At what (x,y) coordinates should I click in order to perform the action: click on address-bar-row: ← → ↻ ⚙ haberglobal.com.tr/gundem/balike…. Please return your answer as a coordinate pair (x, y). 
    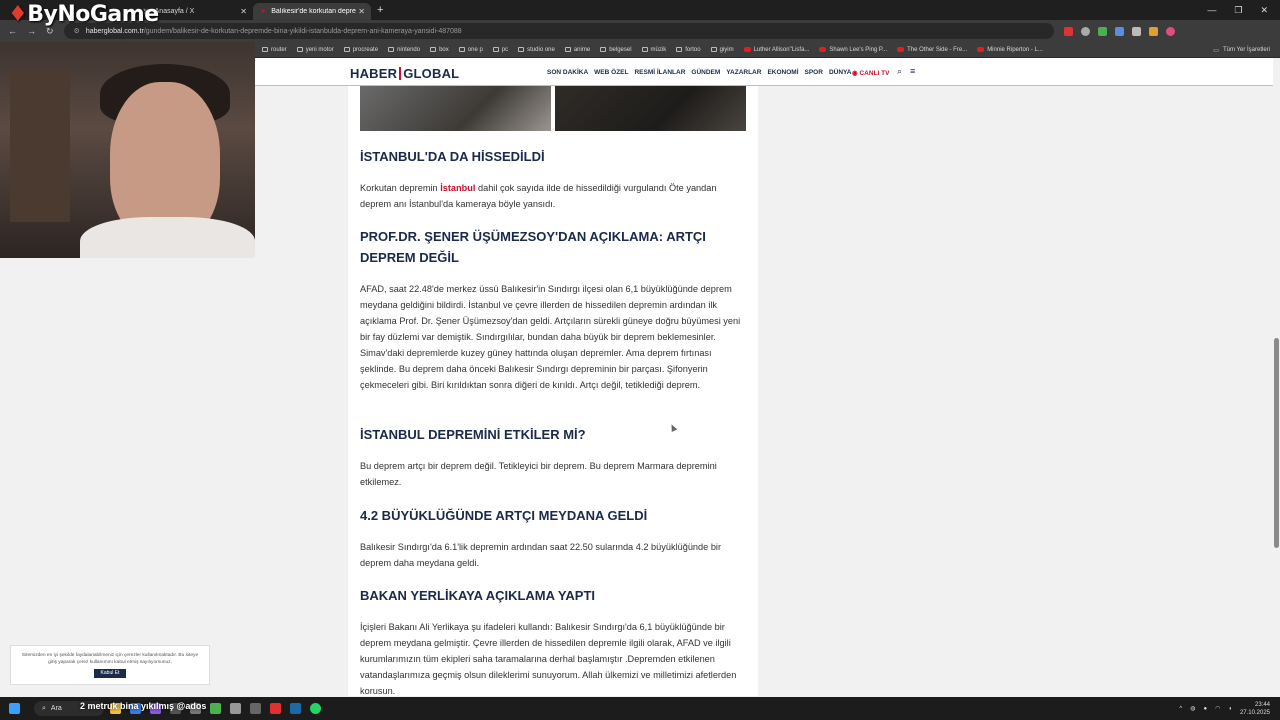
    Looking at the image, I should click on (640, 31).